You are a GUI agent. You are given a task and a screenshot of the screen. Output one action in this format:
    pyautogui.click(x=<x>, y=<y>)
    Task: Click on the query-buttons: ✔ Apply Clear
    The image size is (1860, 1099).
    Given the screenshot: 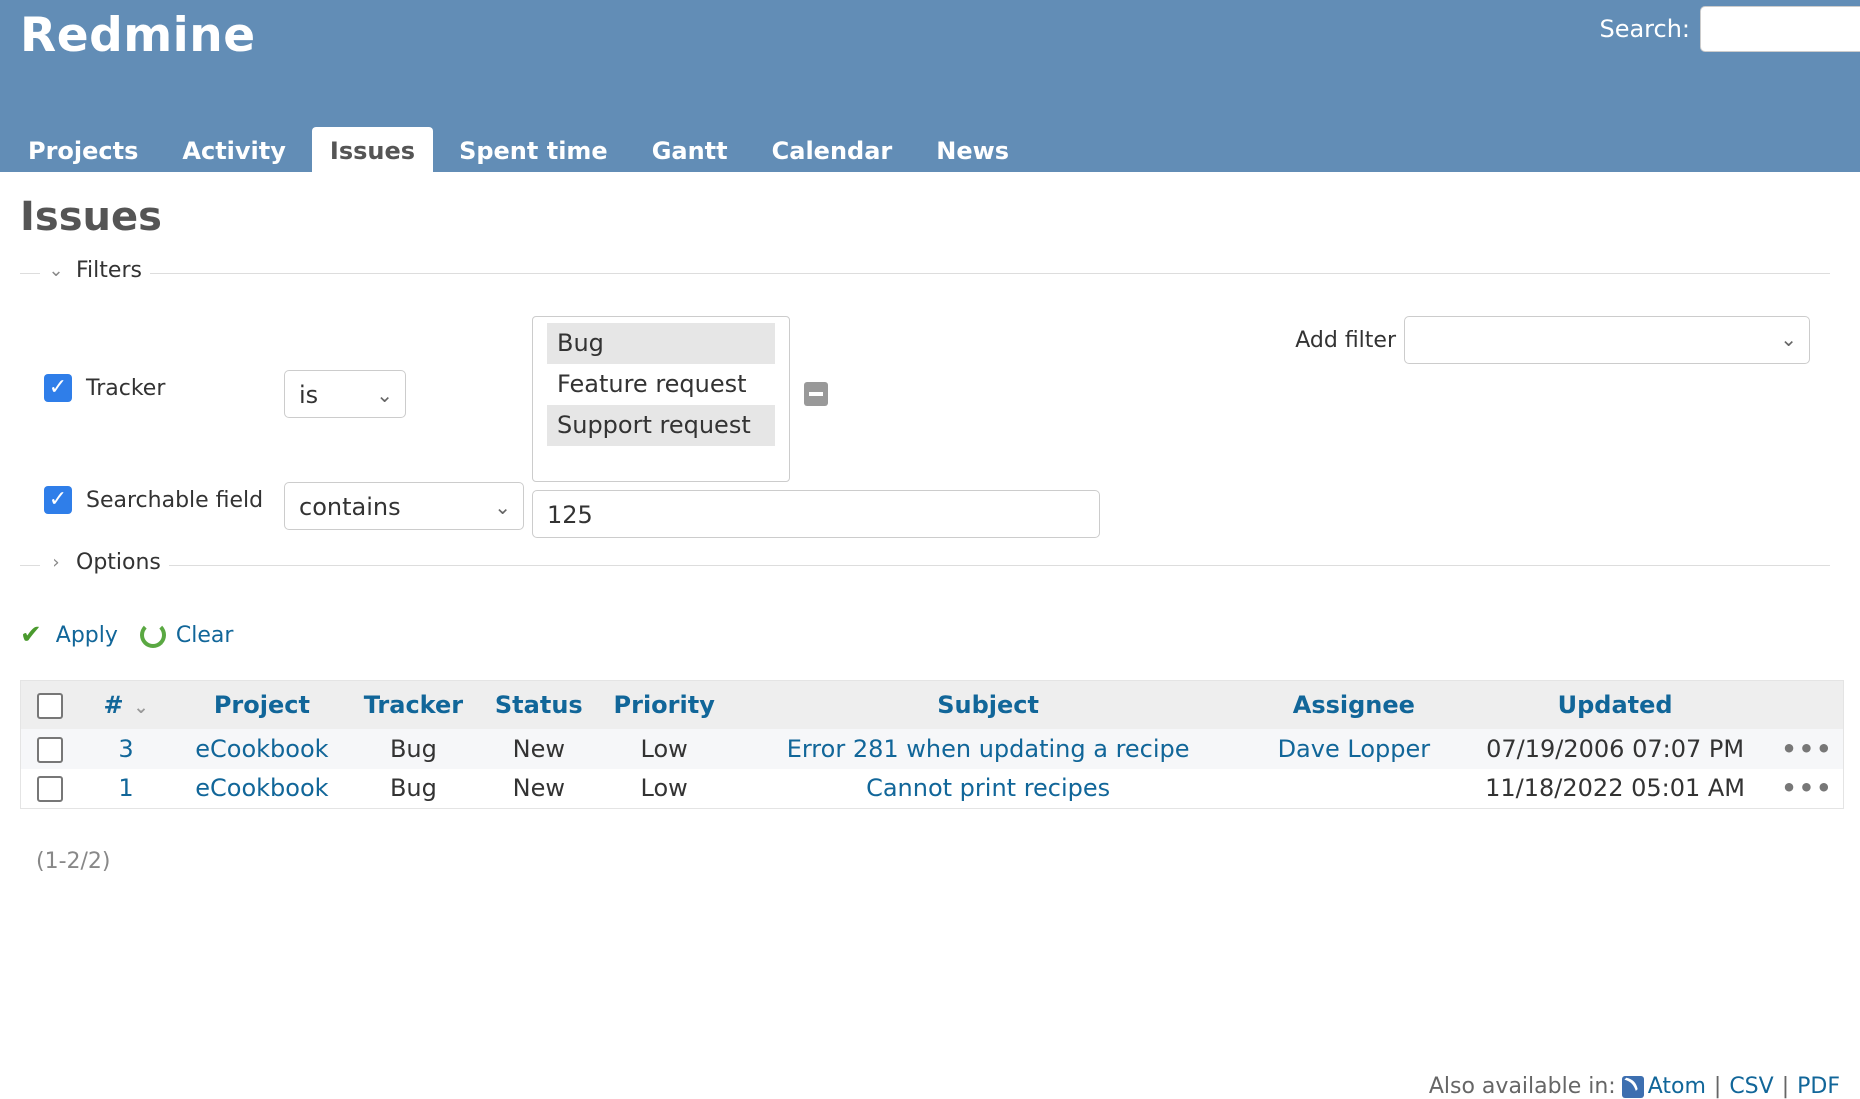 What is the action you would take?
    pyautogui.click(x=930, y=635)
    